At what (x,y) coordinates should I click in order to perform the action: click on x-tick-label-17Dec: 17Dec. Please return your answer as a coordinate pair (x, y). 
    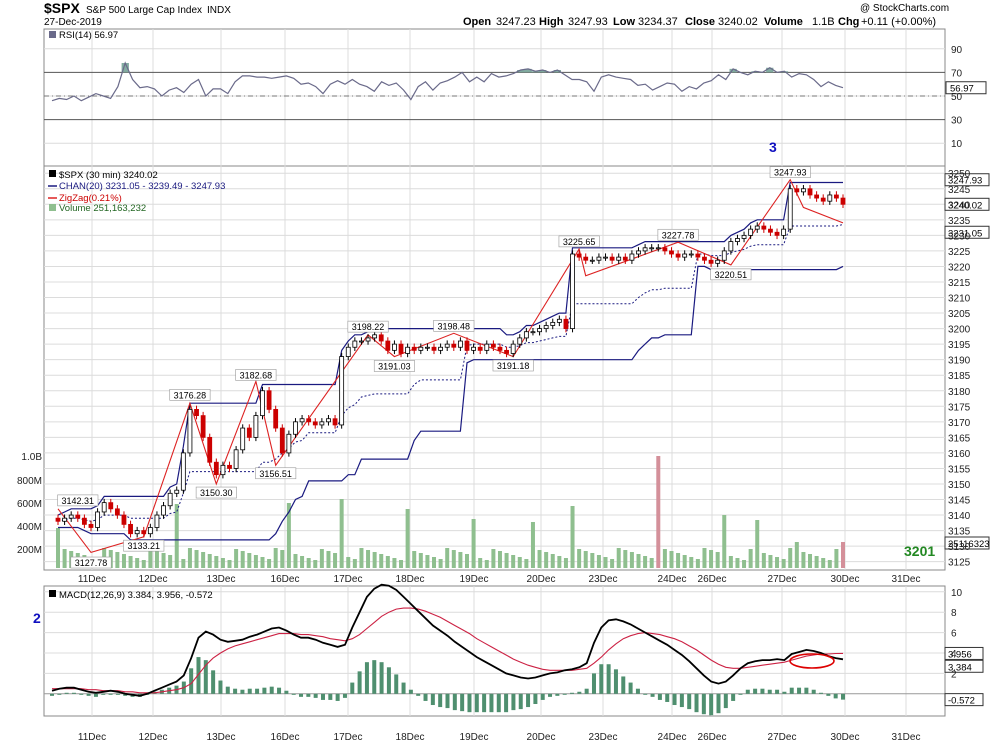
    Looking at the image, I should click on (348, 579).